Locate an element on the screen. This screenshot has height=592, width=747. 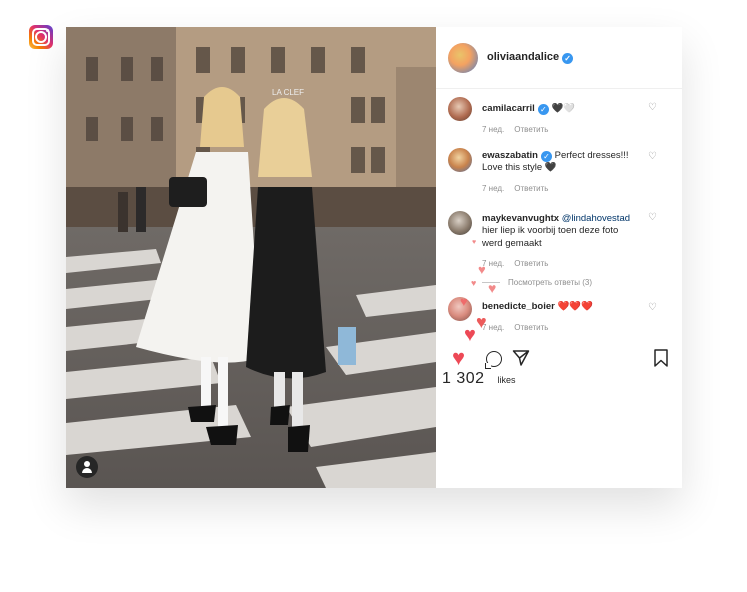
post-actions: ♥ is located at coordinates (560, 359).